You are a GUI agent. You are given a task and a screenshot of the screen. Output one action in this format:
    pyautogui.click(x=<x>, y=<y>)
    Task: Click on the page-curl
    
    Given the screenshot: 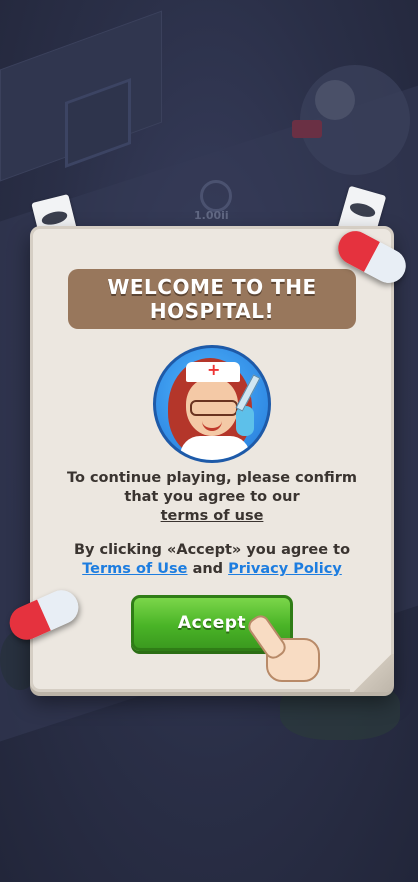 What is the action you would take?
    pyautogui.click(x=372, y=673)
    